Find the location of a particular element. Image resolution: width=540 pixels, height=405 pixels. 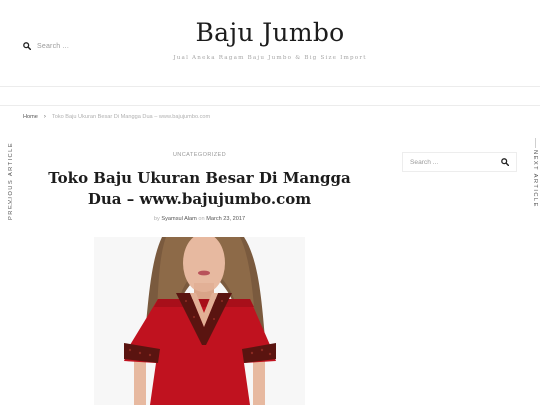

post-meta: by Syamsul Alam on March 23, 2017 is located at coordinates (199, 219).